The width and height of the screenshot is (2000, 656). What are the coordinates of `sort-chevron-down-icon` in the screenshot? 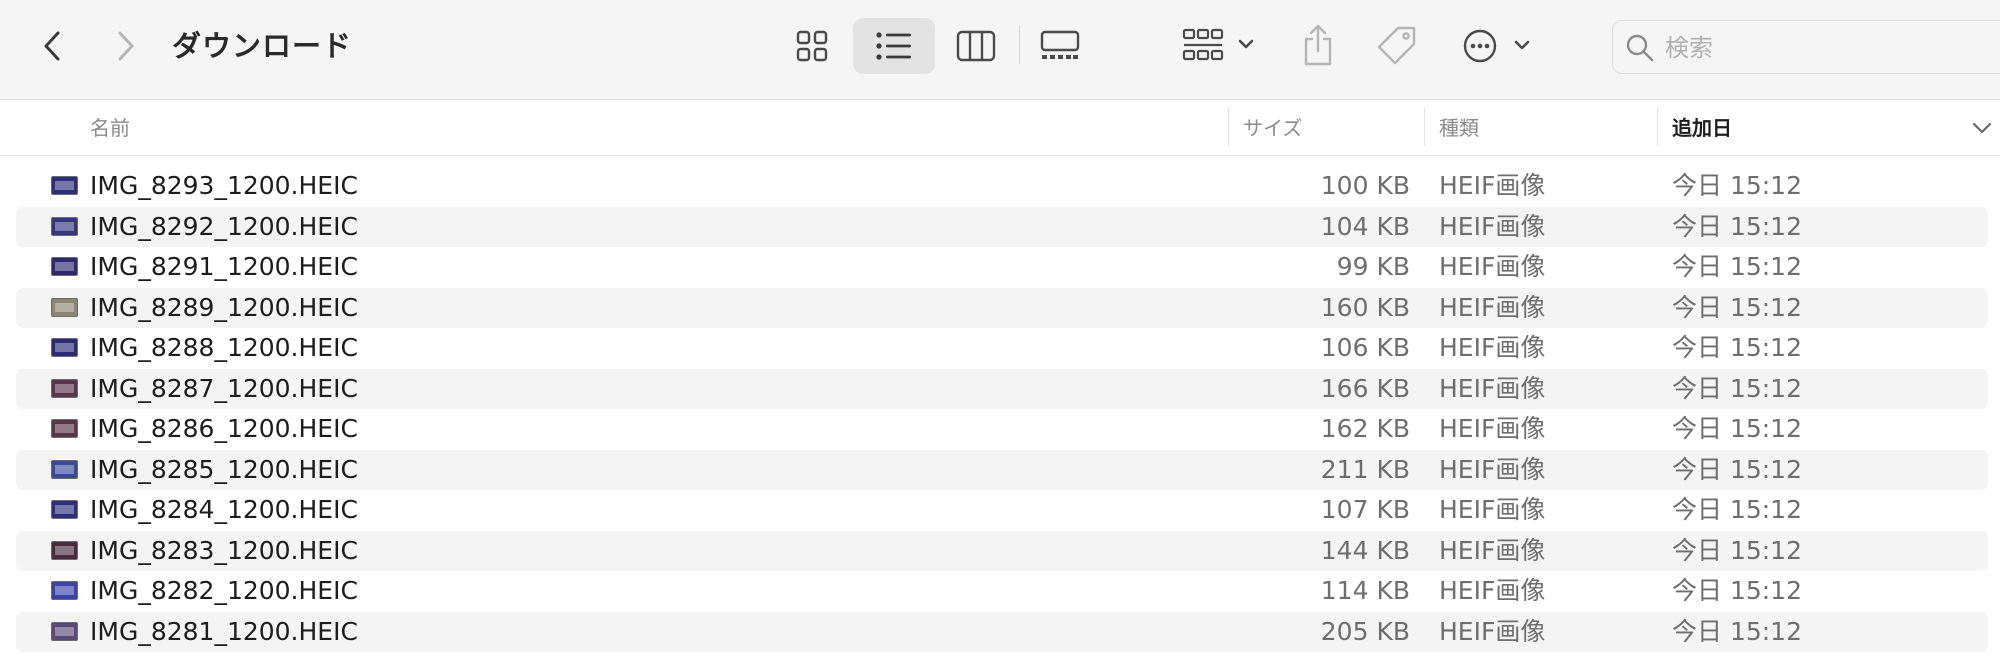 It's located at (1982, 128).